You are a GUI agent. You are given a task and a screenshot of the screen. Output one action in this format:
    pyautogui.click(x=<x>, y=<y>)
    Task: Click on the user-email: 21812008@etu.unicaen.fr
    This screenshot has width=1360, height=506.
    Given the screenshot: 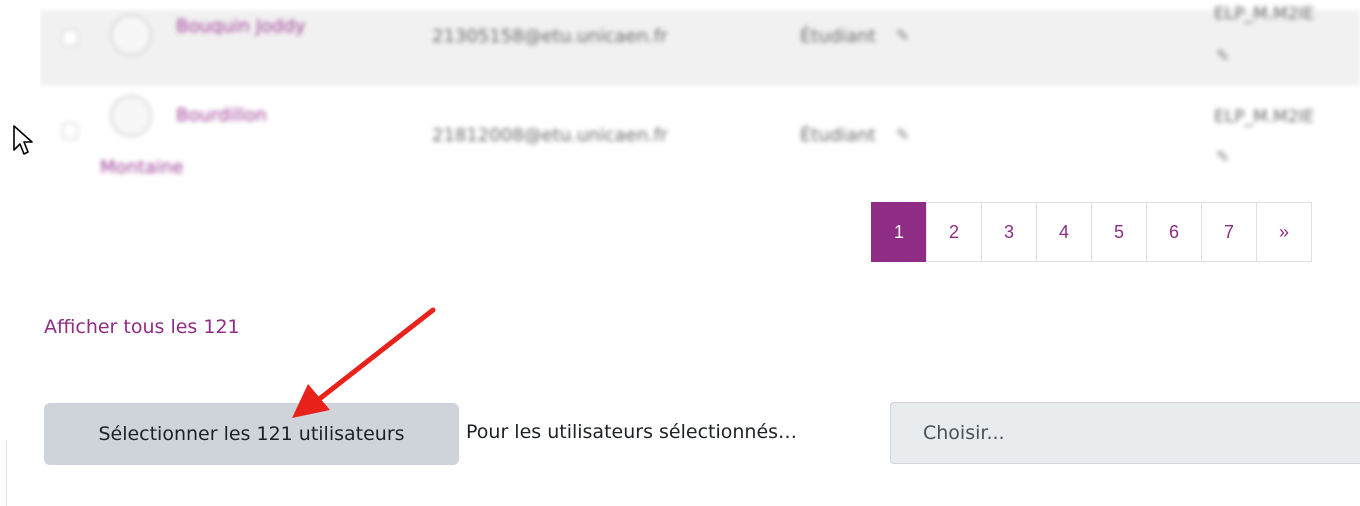 What is the action you would take?
    pyautogui.click(x=550, y=135)
    